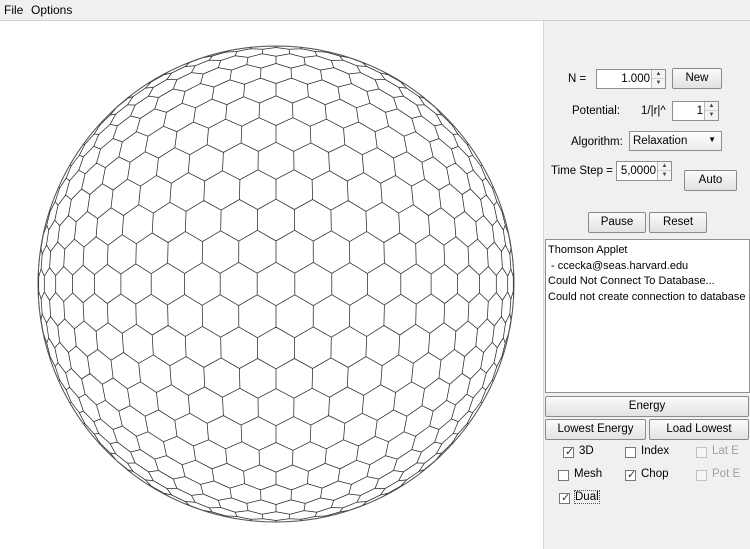 Image resolution: width=750 pixels, height=549 pixels. I want to click on algorithm-select: Relaxation ▼, so click(675, 141).